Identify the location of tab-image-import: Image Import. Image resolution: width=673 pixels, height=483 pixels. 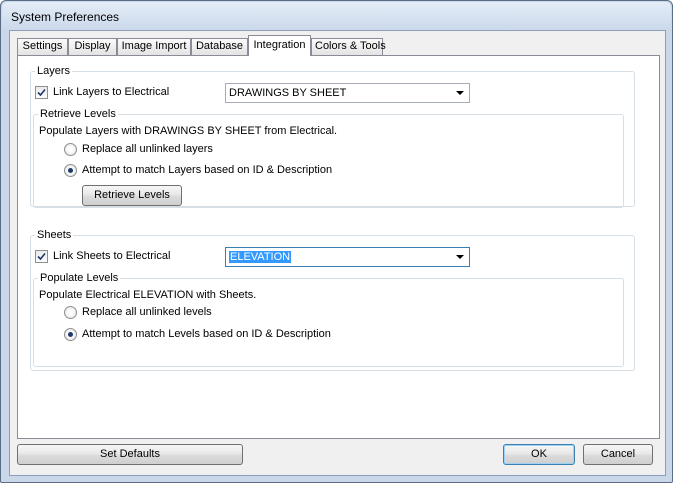
(154, 46).